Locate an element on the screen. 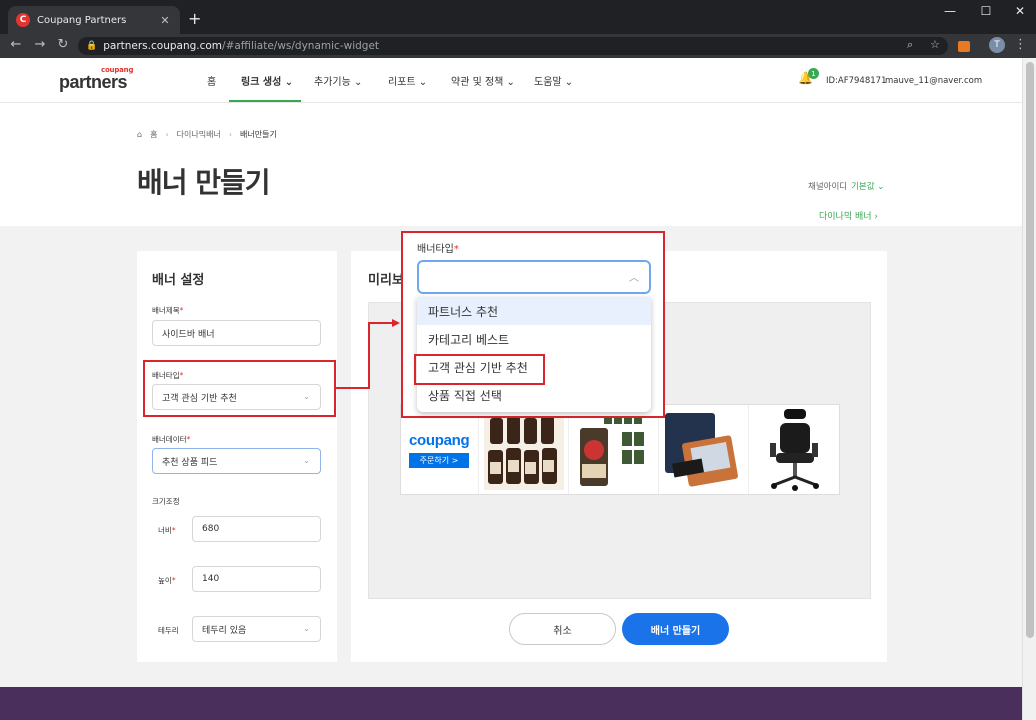 The height and width of the screenshot is (720, 1036). dropdown-select-open: ︿ is located at coordinates (534, 277).